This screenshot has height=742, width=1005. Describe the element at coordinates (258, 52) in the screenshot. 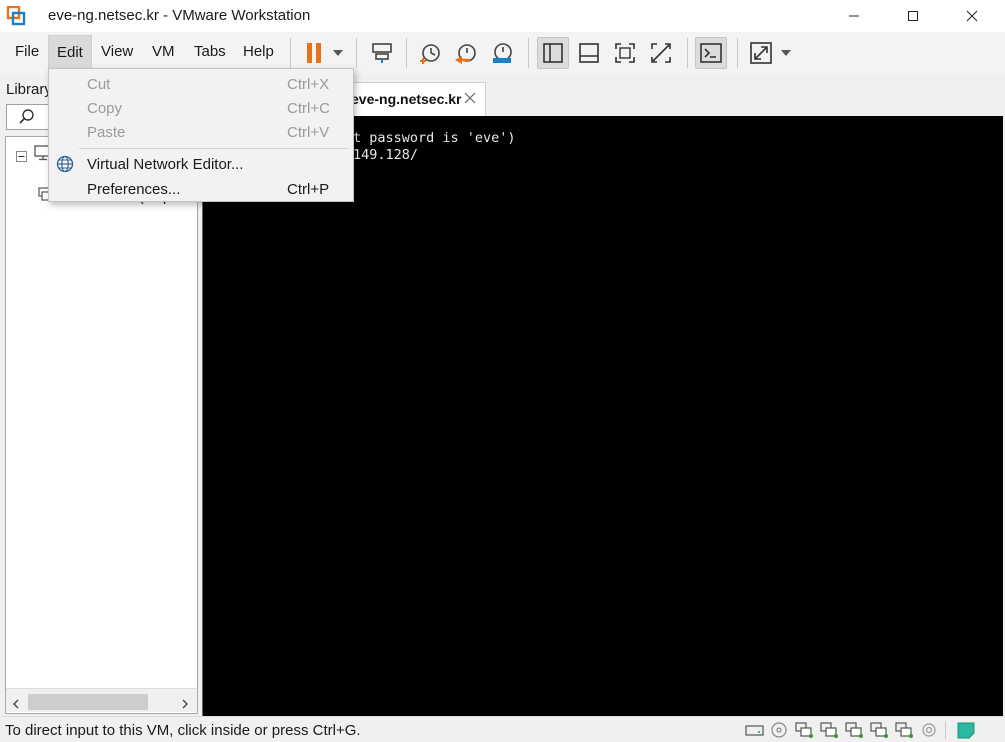

I see `menu-help: Help` at that location.